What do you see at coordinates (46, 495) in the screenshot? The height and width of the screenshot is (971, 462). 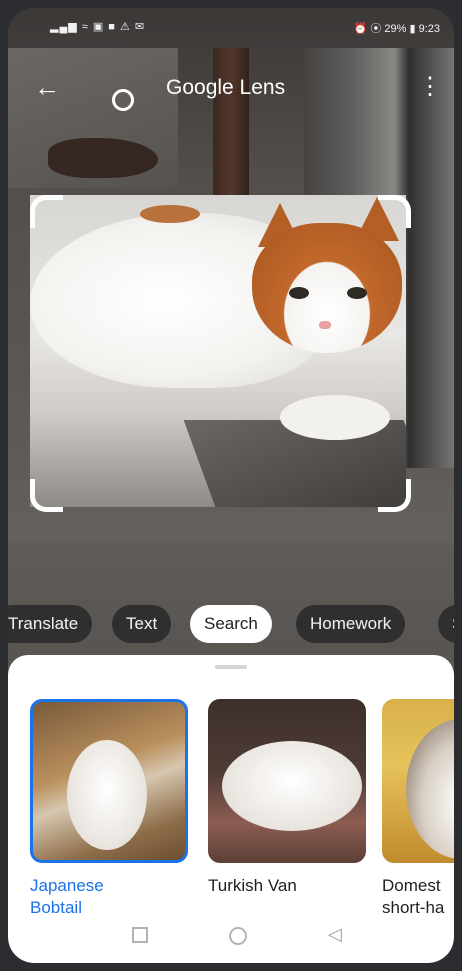 I see `crop-handle-bottom-left` at bounding box center [46, 495].